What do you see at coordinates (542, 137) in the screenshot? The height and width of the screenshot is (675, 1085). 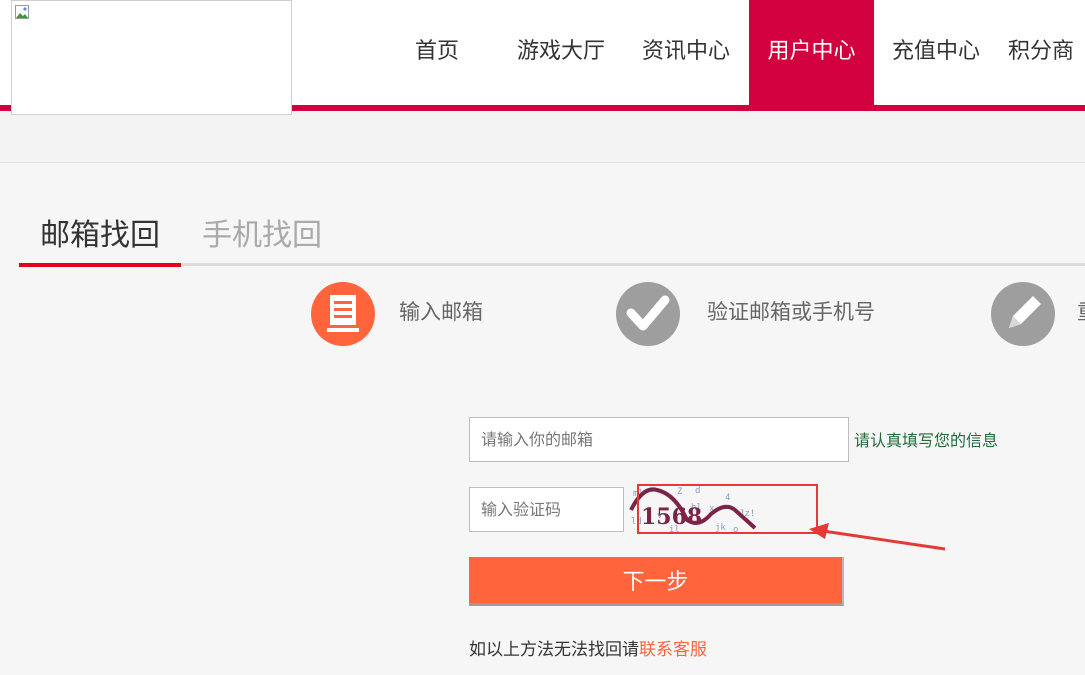 I see `breadcrumb-band` at bounding box center [542, 137].